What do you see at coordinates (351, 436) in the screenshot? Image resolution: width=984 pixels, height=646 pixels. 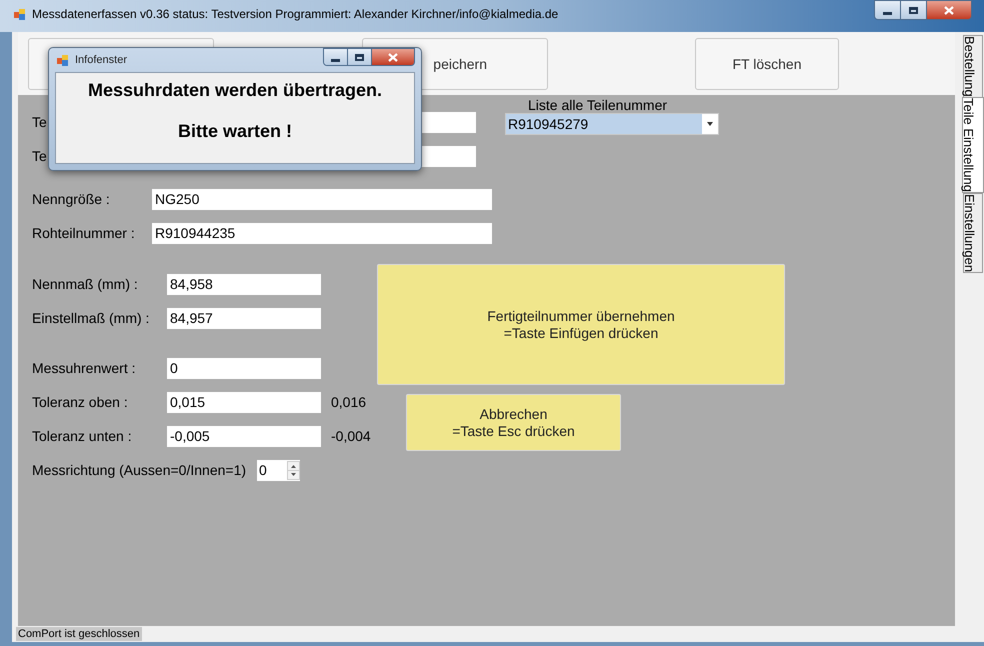 I see `tolerance-value: -0,004` at bounding box center [351, 436].